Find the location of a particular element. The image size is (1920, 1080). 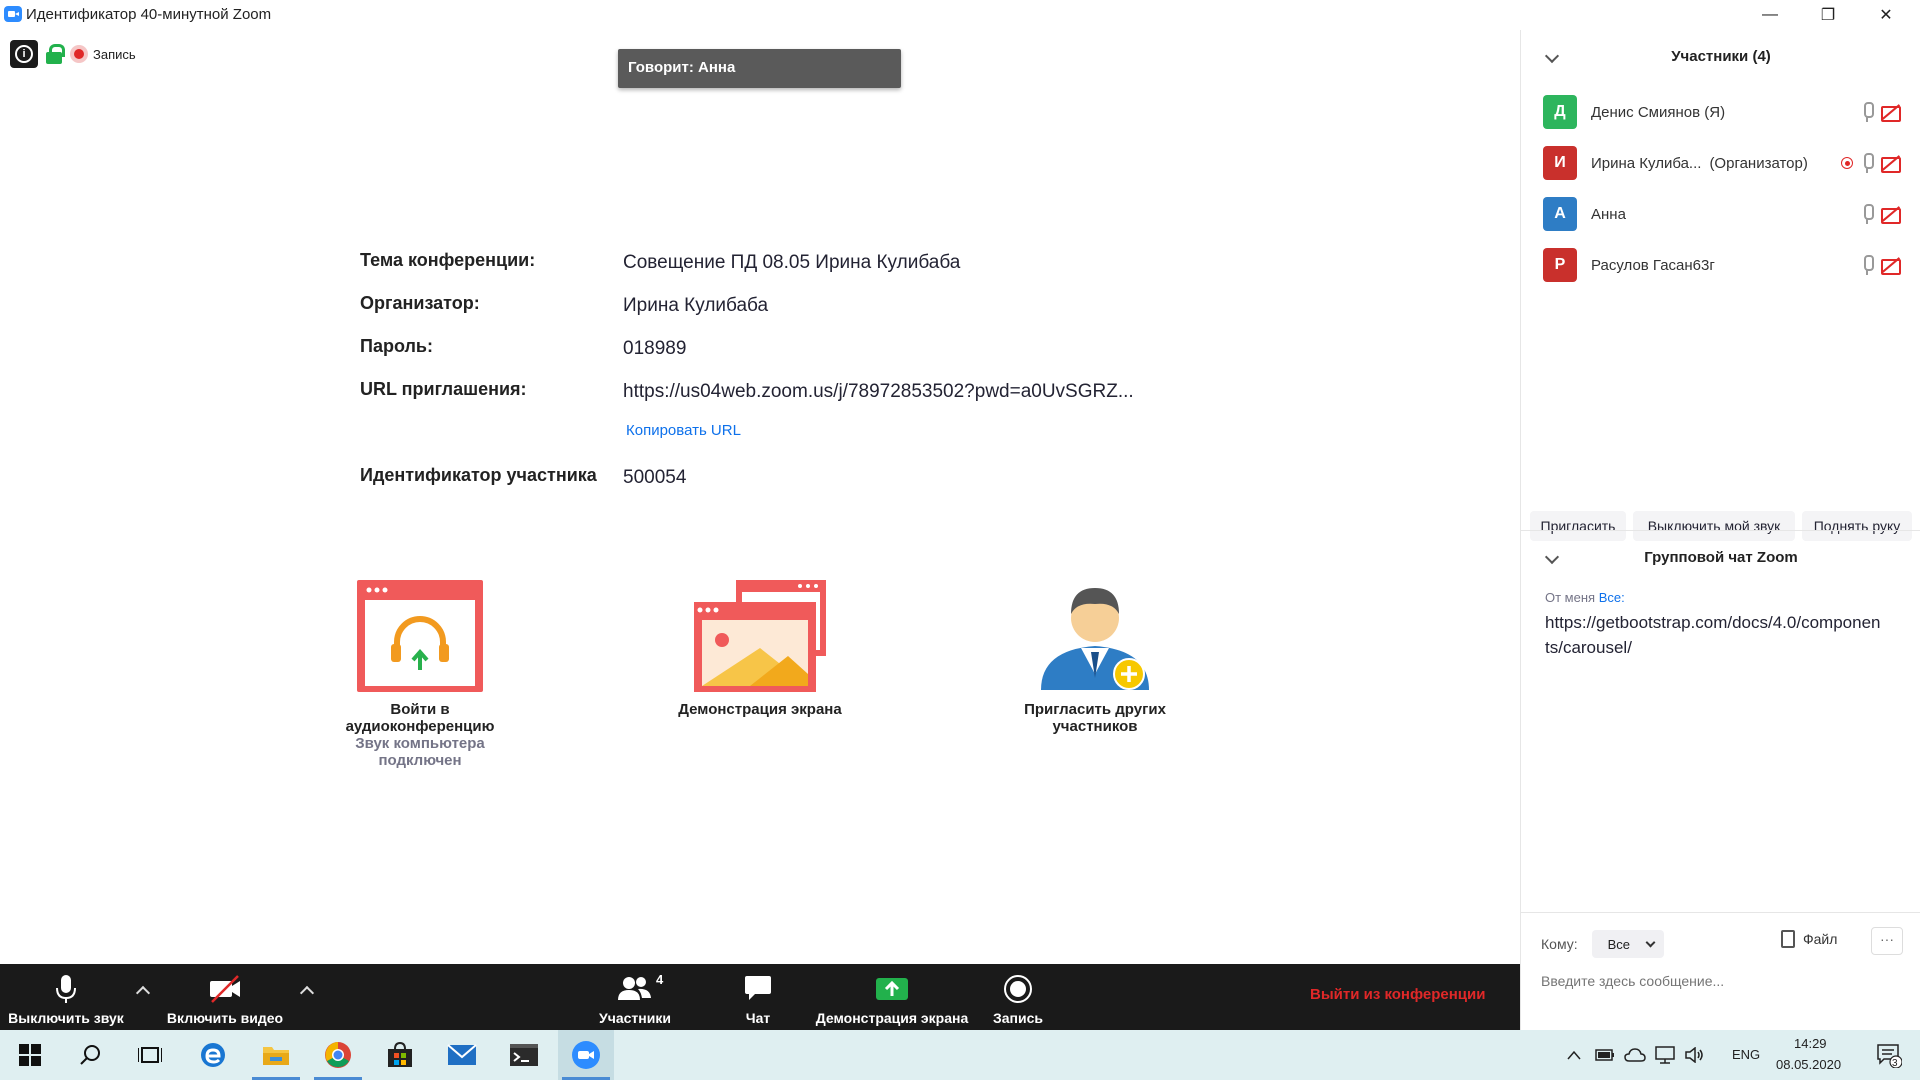

file-icon is located at coordinates (1788, 939).